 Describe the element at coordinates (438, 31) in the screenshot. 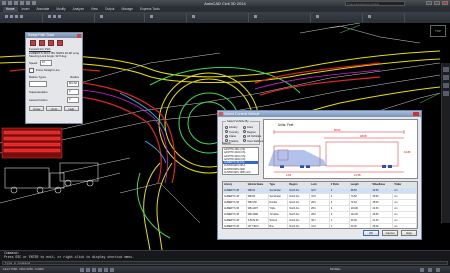

I see `viewcube: TOP` at that location.